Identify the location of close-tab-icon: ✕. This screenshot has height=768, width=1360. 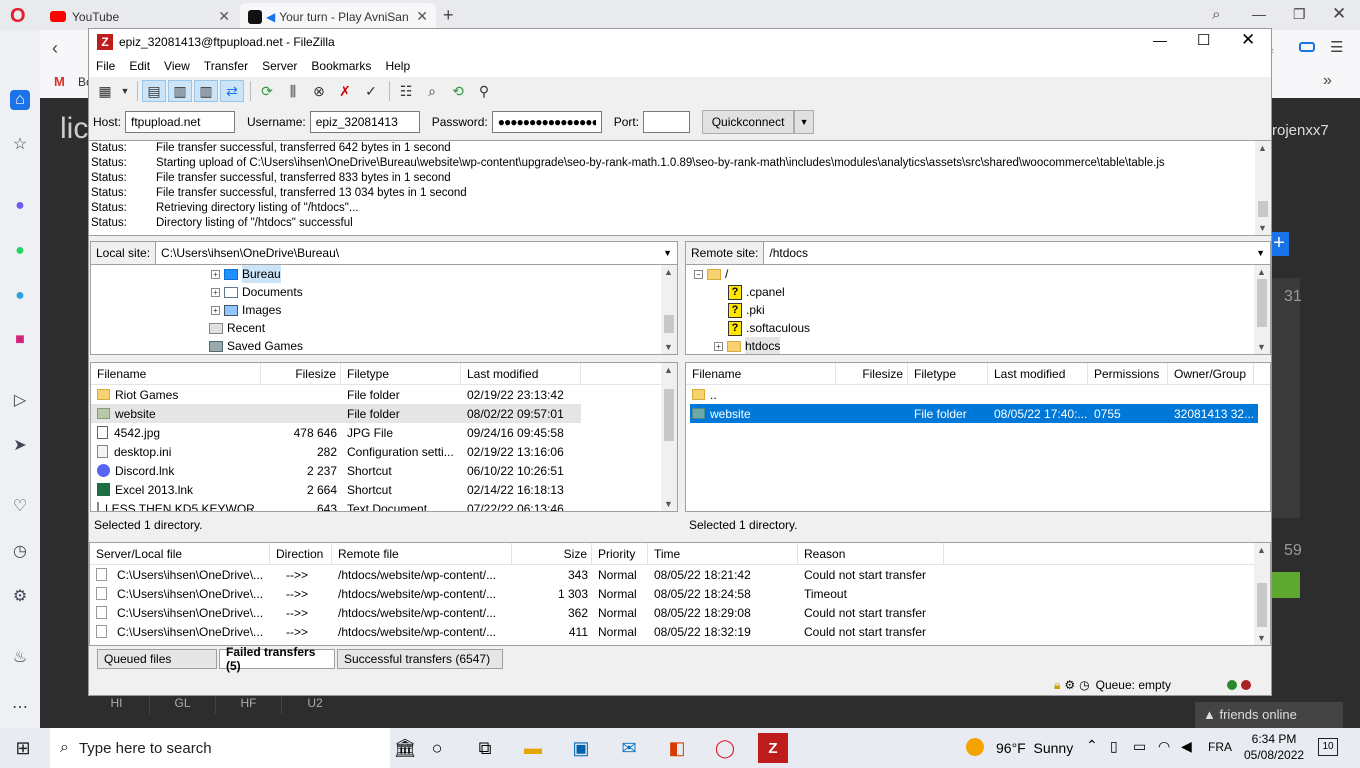
(422, 16).